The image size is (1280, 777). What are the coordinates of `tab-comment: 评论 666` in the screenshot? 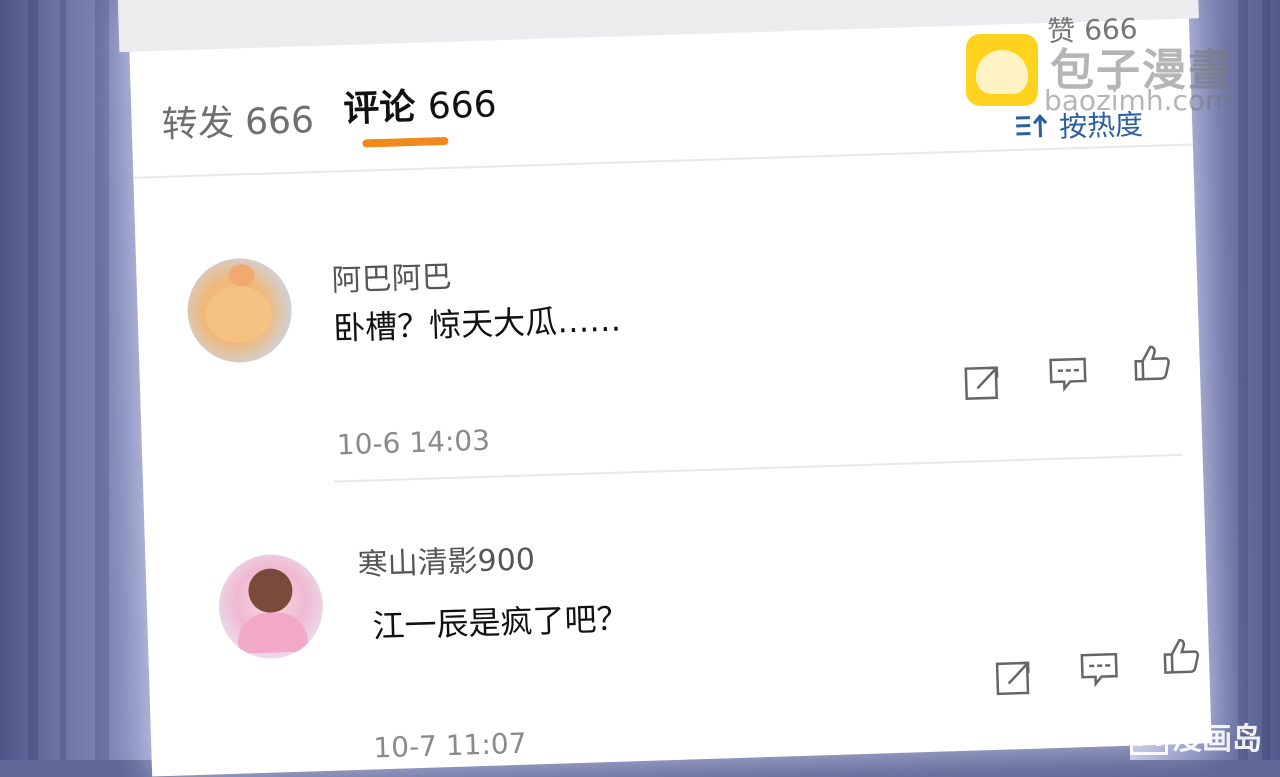 It's located at (419, 103).